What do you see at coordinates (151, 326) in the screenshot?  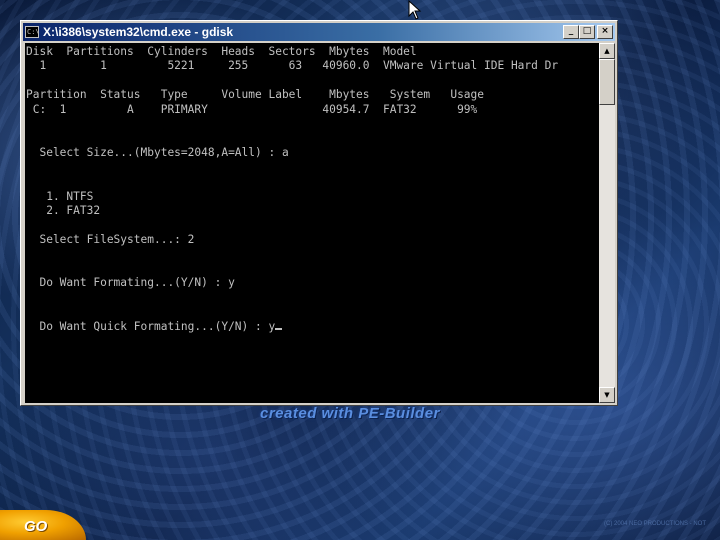 I see `console-line: Do Want Quick Formating...(Y/N) : y` at bounding box center [151, 326].